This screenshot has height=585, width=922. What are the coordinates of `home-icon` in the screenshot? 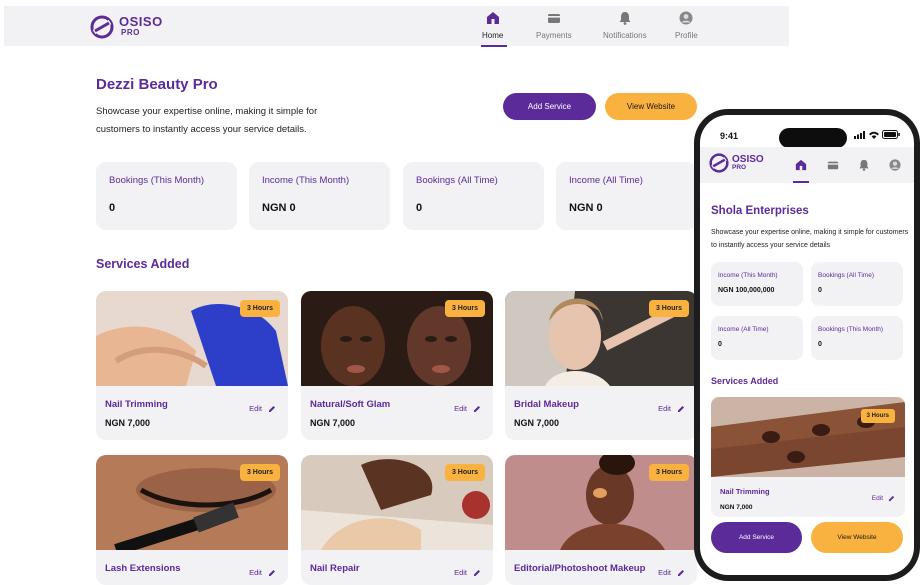 It's located at (801, 165).